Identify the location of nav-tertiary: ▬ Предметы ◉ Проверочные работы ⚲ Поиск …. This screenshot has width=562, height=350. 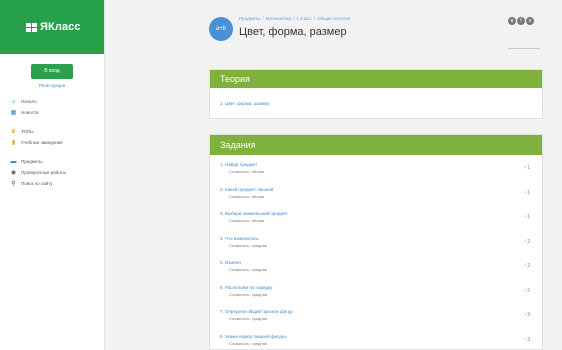
(52, 172).